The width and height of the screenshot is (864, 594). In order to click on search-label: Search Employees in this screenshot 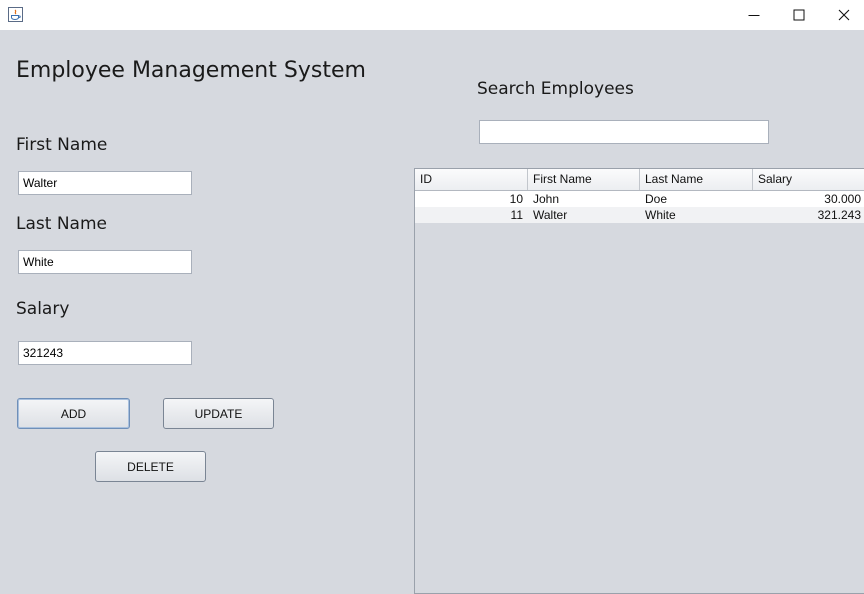, I will do `click(555, 89)`.